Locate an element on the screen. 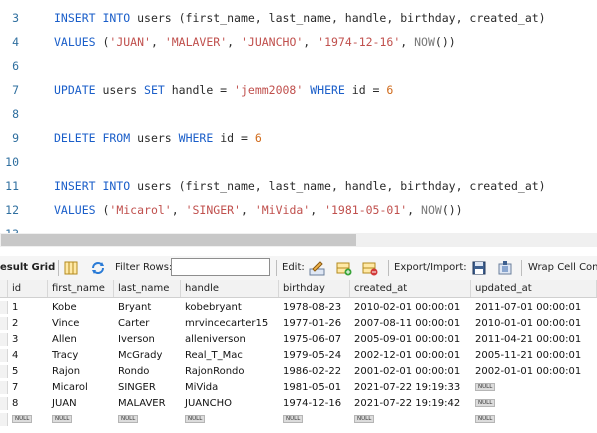 The height and width of the screenshot is (433, 597). table-cell: 1975-06-07 is located at coordinates (314, 339).